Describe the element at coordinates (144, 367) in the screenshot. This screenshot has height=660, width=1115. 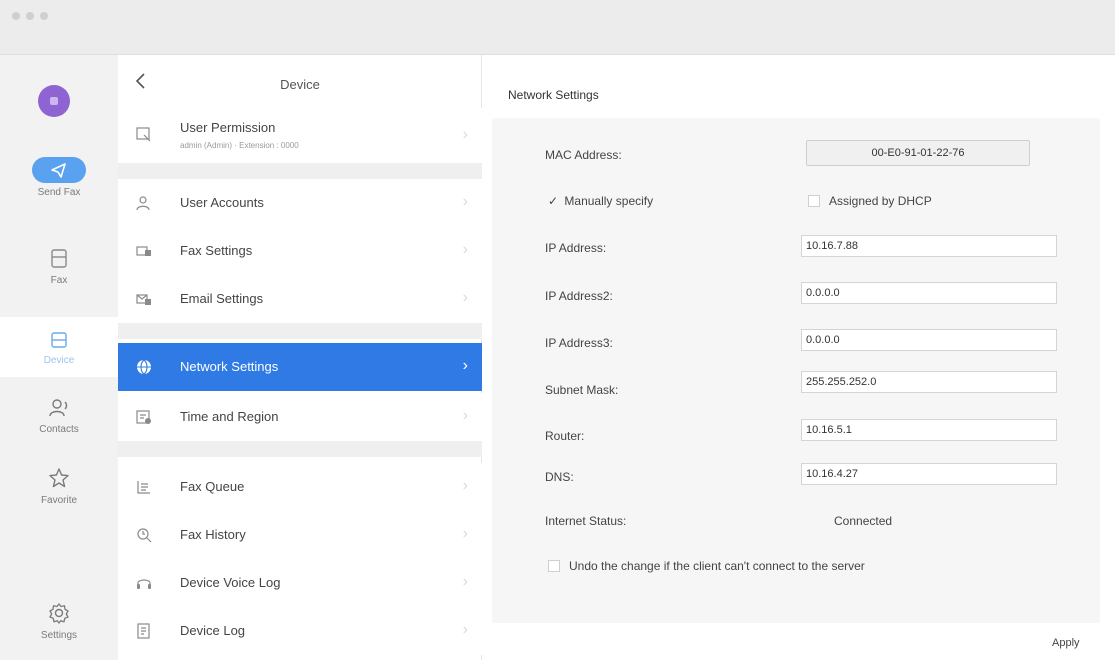
I see `globe-icon` at that location.